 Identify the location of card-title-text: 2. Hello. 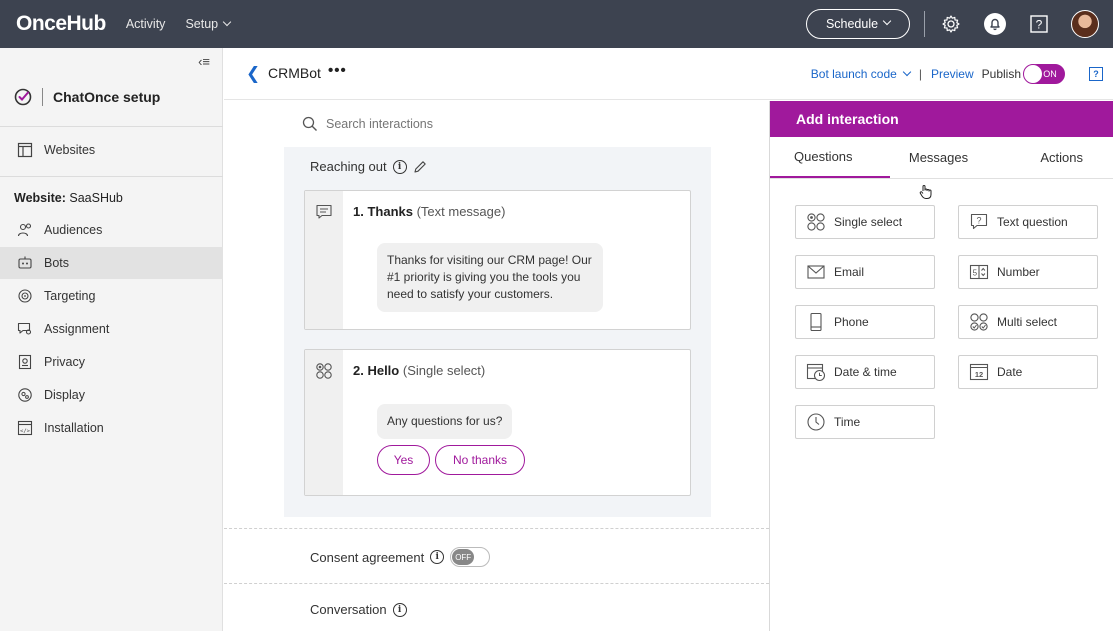
(376, 370).